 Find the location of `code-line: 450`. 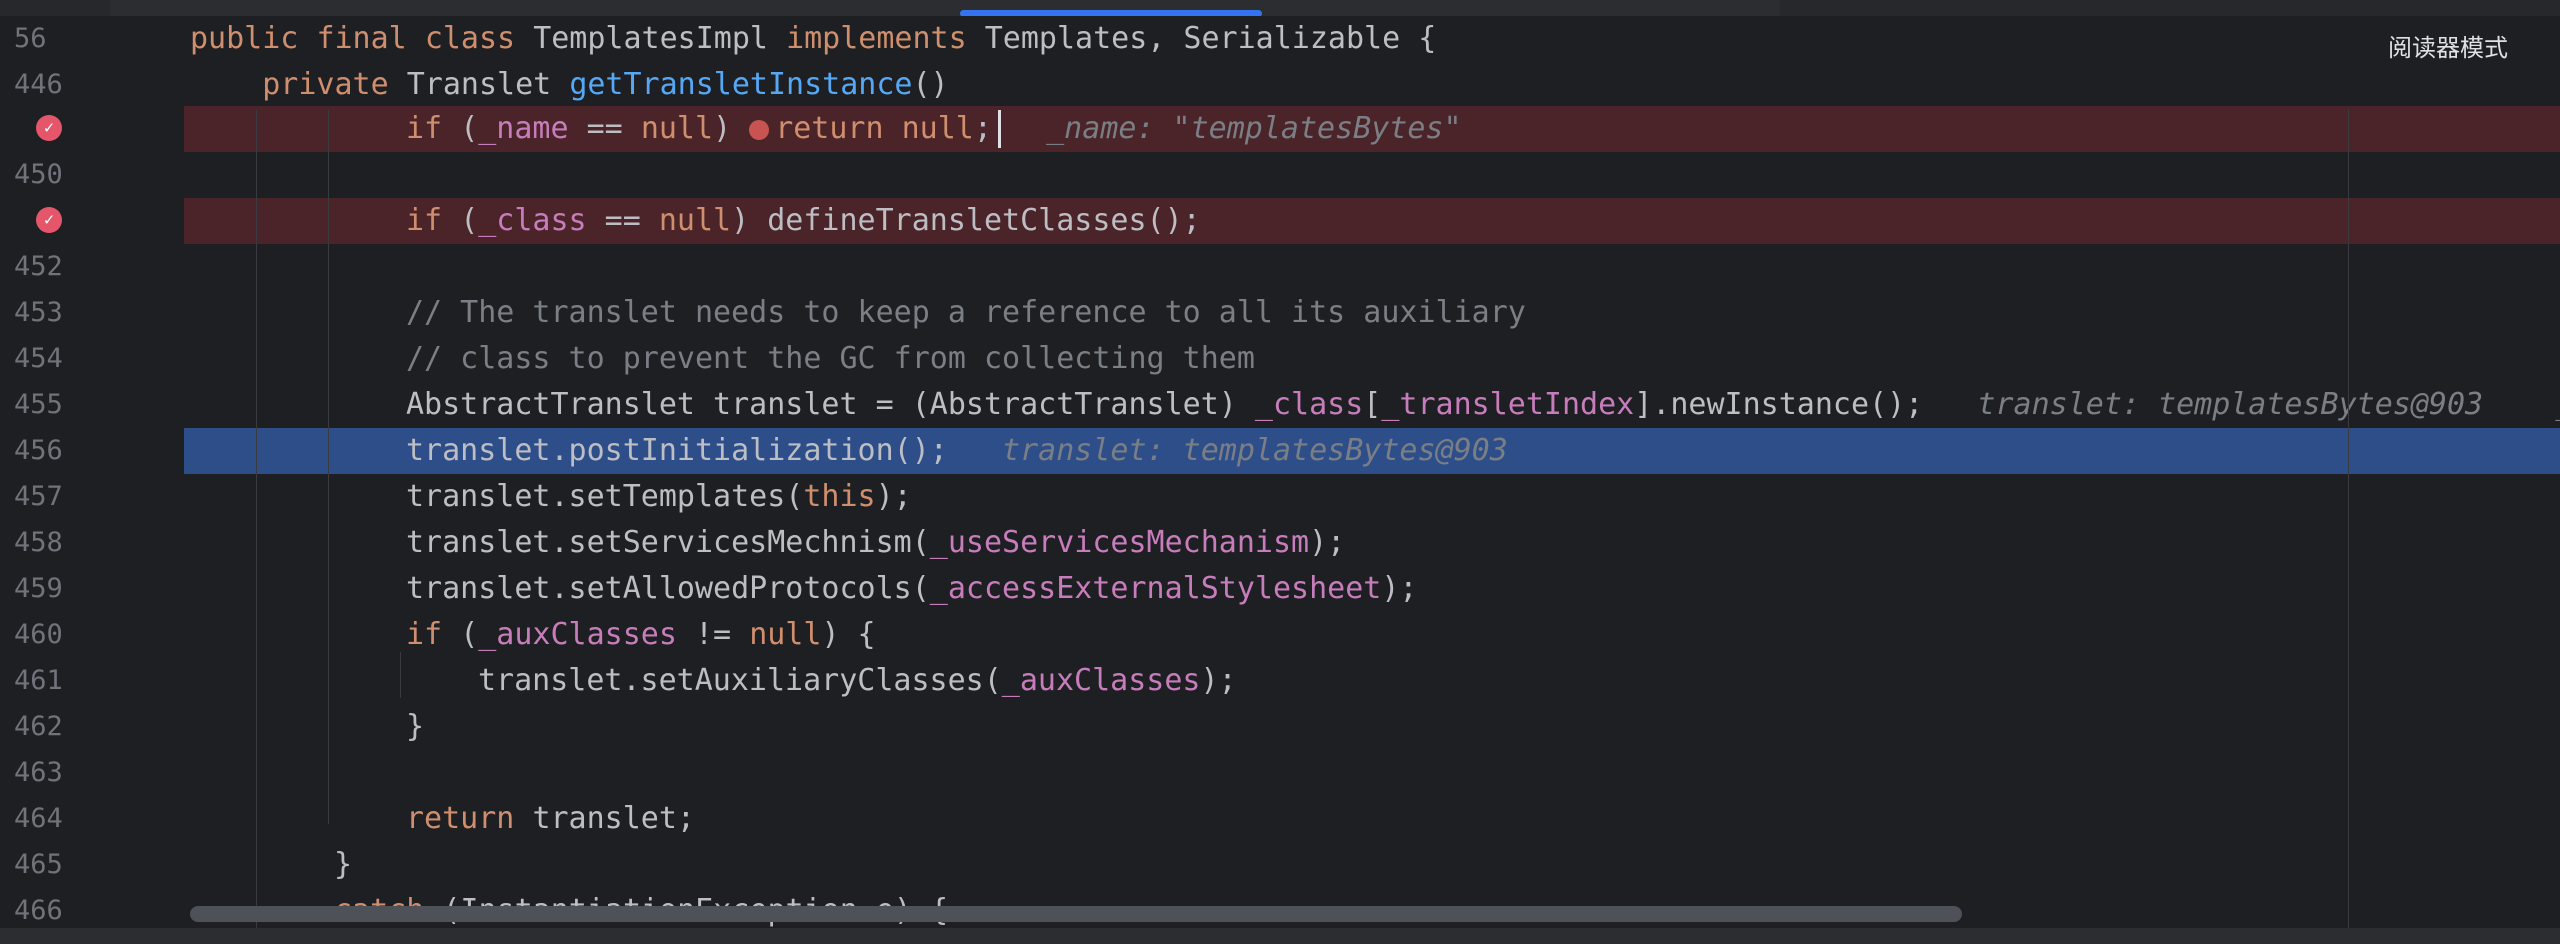

code-line: 450 is located at coordinates (1280, 175).